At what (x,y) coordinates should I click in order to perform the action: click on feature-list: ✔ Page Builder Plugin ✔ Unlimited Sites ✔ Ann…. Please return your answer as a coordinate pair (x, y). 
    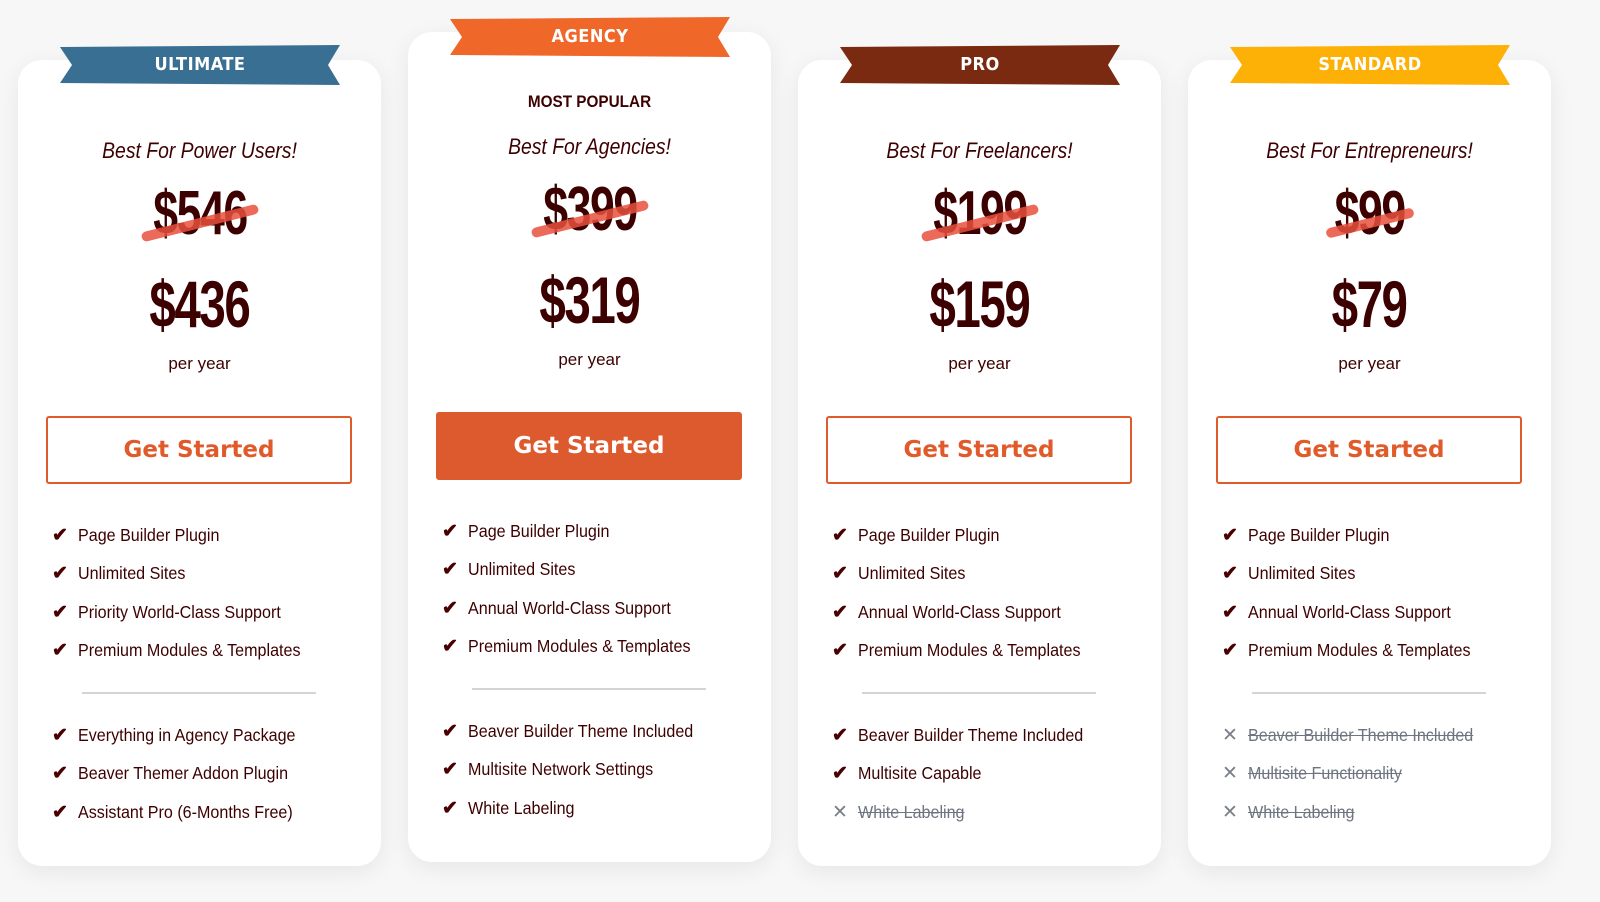
    Looking at the image, I should click on (1381, 593).